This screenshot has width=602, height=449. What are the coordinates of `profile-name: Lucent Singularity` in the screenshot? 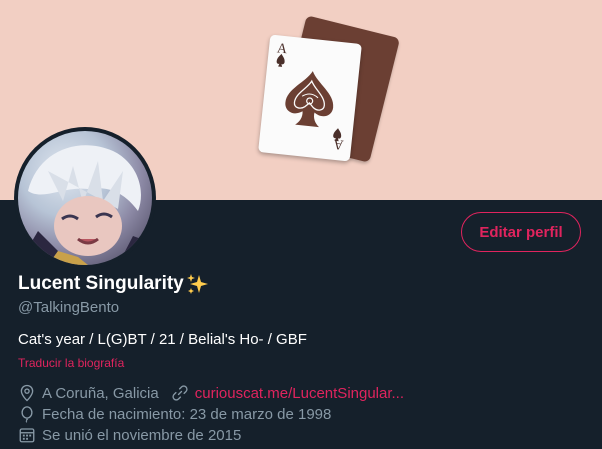 It's located at (114, 284).